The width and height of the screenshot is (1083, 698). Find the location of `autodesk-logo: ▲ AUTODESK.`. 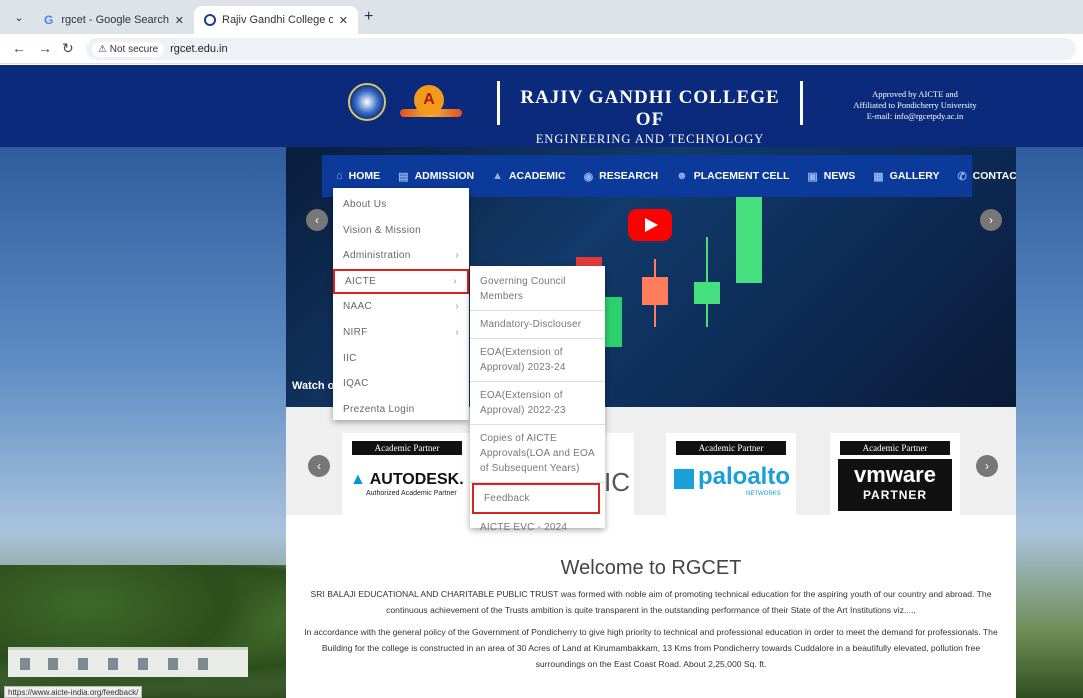

autodesk-logo: ▲ AUTODESK. is located at coordinates (407, 479).